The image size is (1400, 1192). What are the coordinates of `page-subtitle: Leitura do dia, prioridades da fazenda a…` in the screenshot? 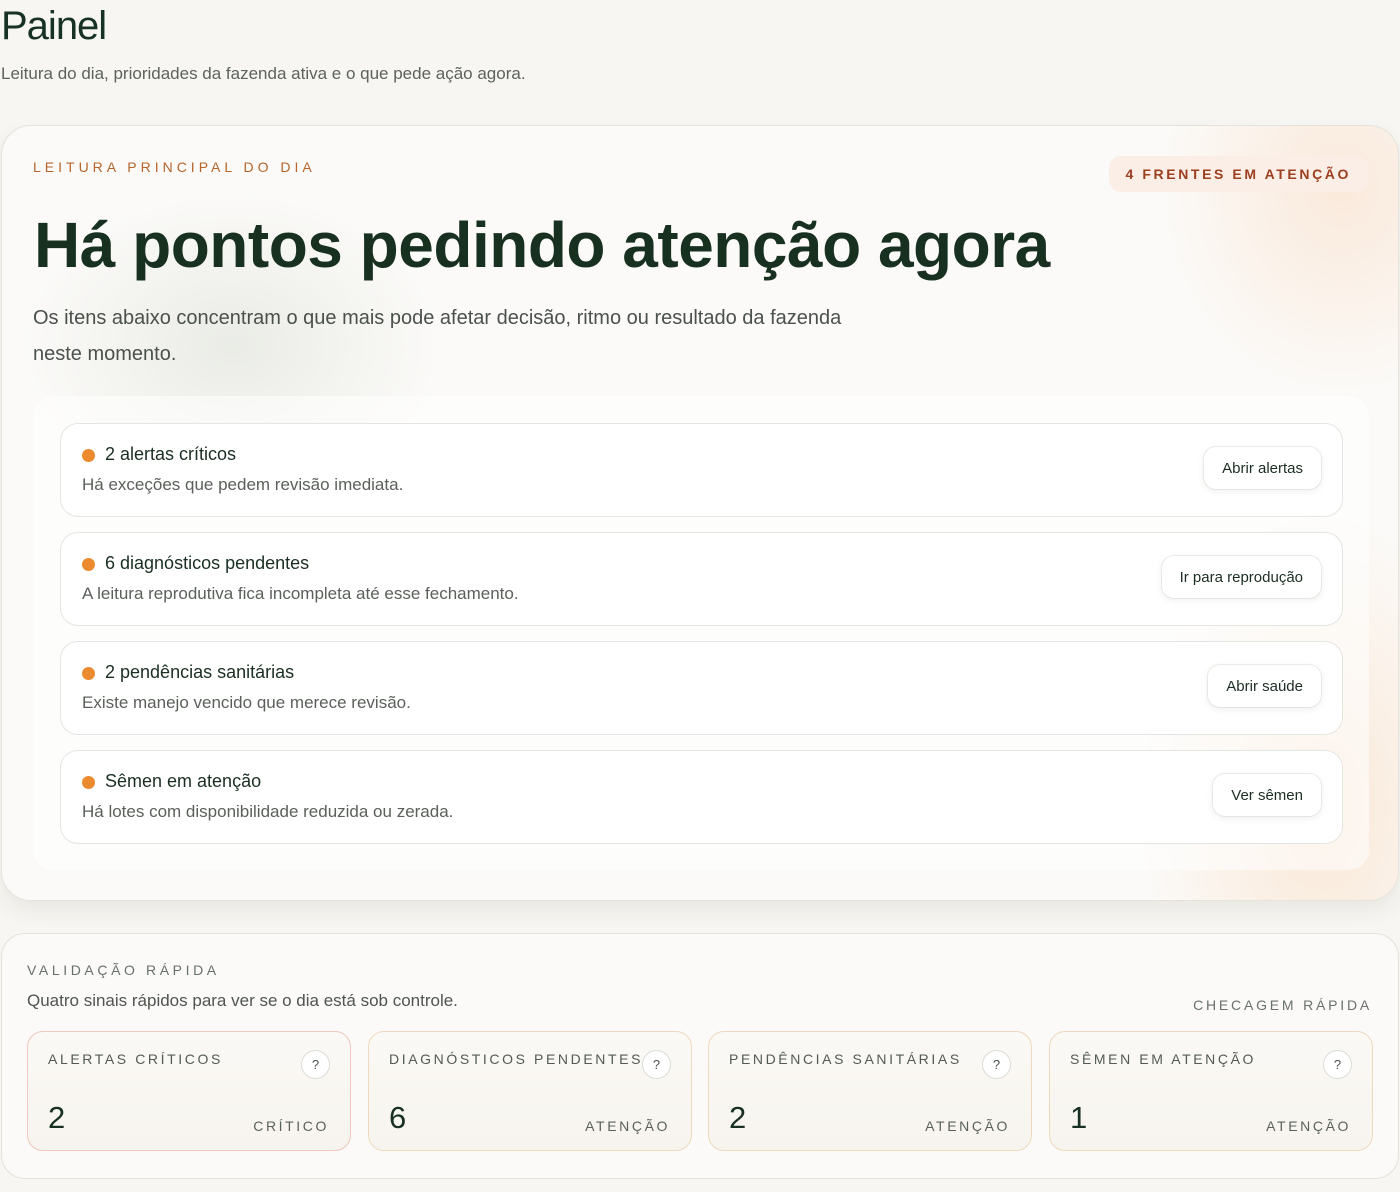 It's located at (263, 73).